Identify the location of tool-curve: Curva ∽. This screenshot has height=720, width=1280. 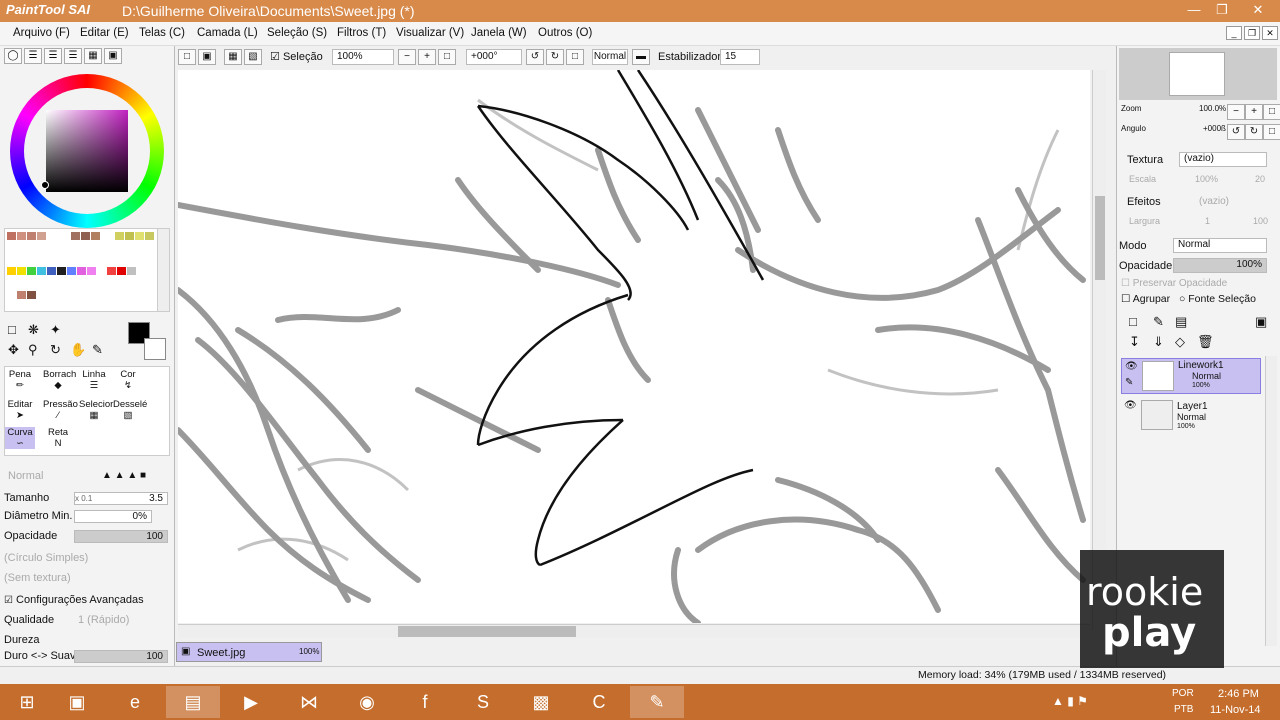
(20, 438).